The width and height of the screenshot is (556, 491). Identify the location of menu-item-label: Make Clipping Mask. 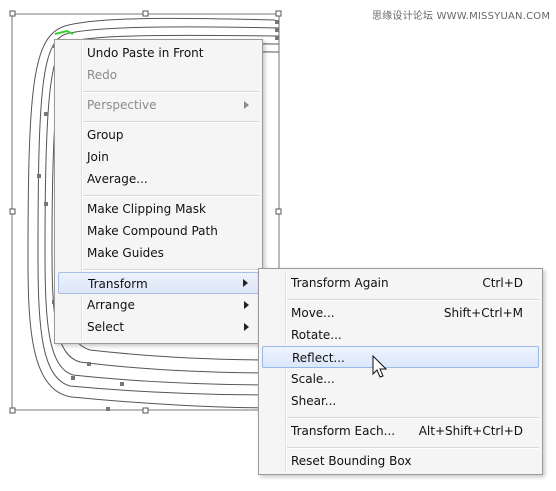
(146, 209).